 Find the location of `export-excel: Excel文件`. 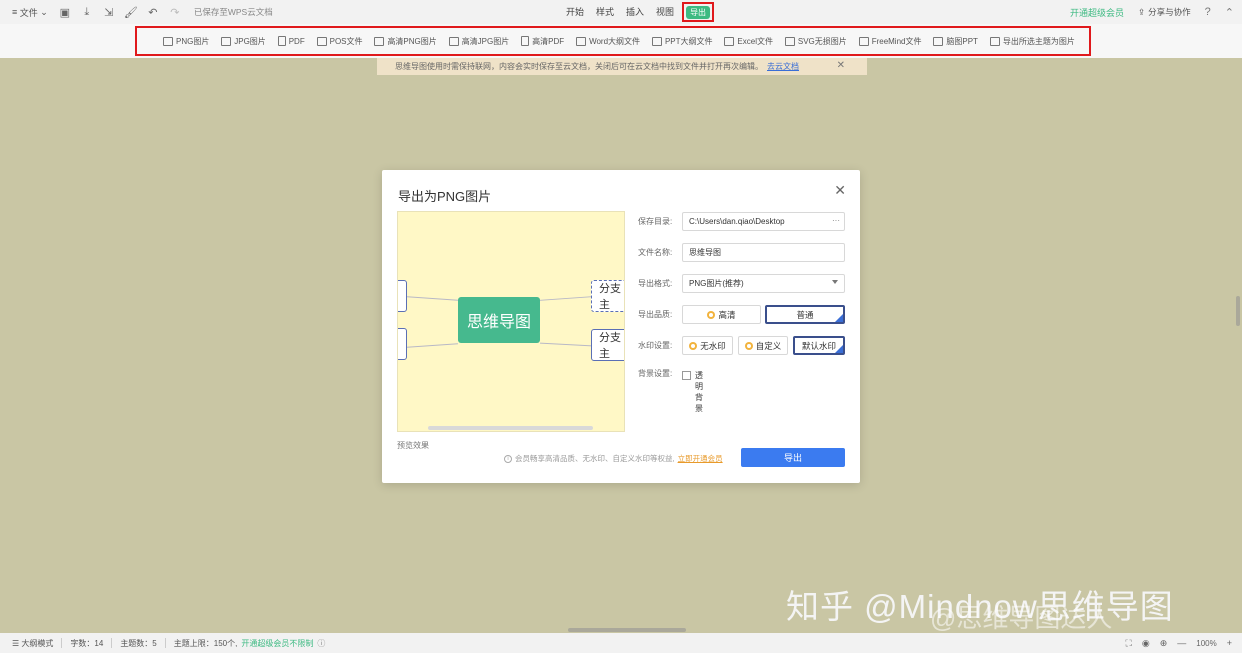

export-excel: Excel文件 is located at coordinates (748, 41).